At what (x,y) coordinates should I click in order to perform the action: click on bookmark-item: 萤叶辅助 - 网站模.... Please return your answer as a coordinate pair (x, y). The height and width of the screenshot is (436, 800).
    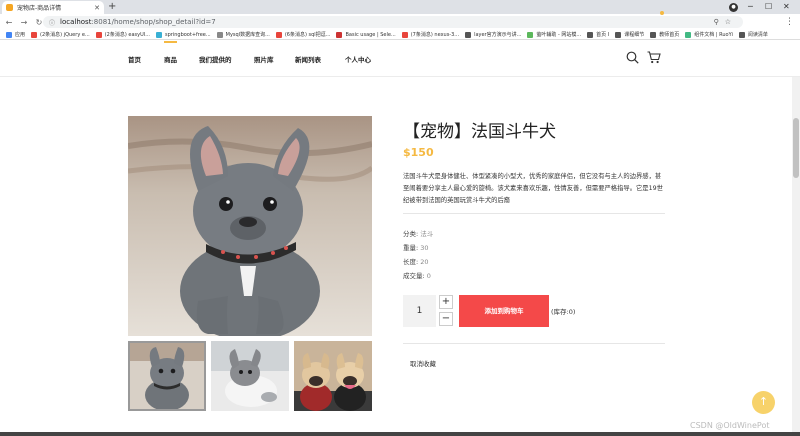
    Looking at the image, I should click on (554, 34).